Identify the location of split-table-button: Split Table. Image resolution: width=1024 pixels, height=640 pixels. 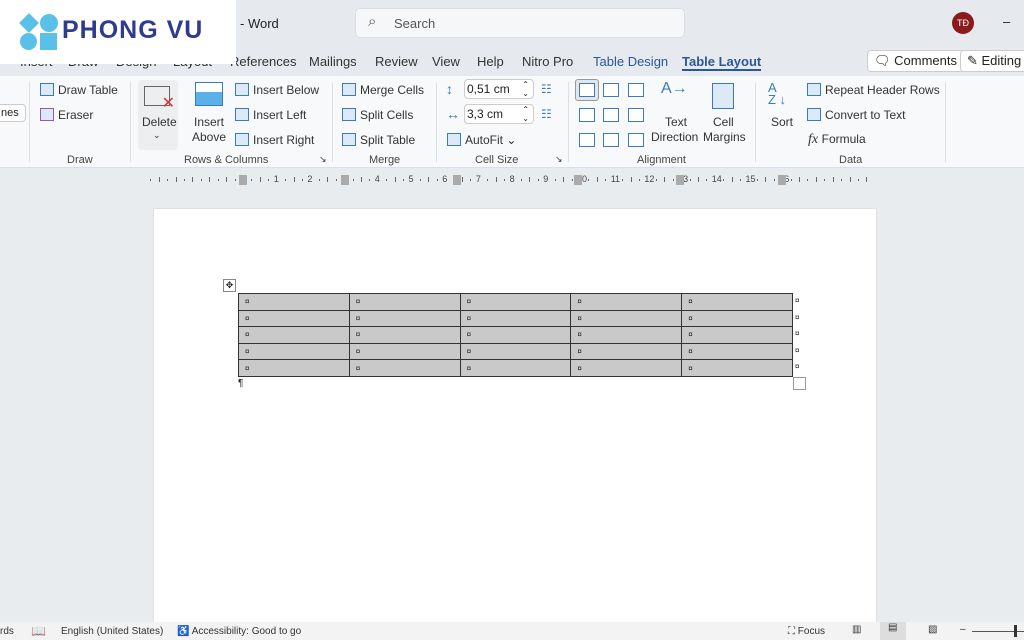
(378, 140).